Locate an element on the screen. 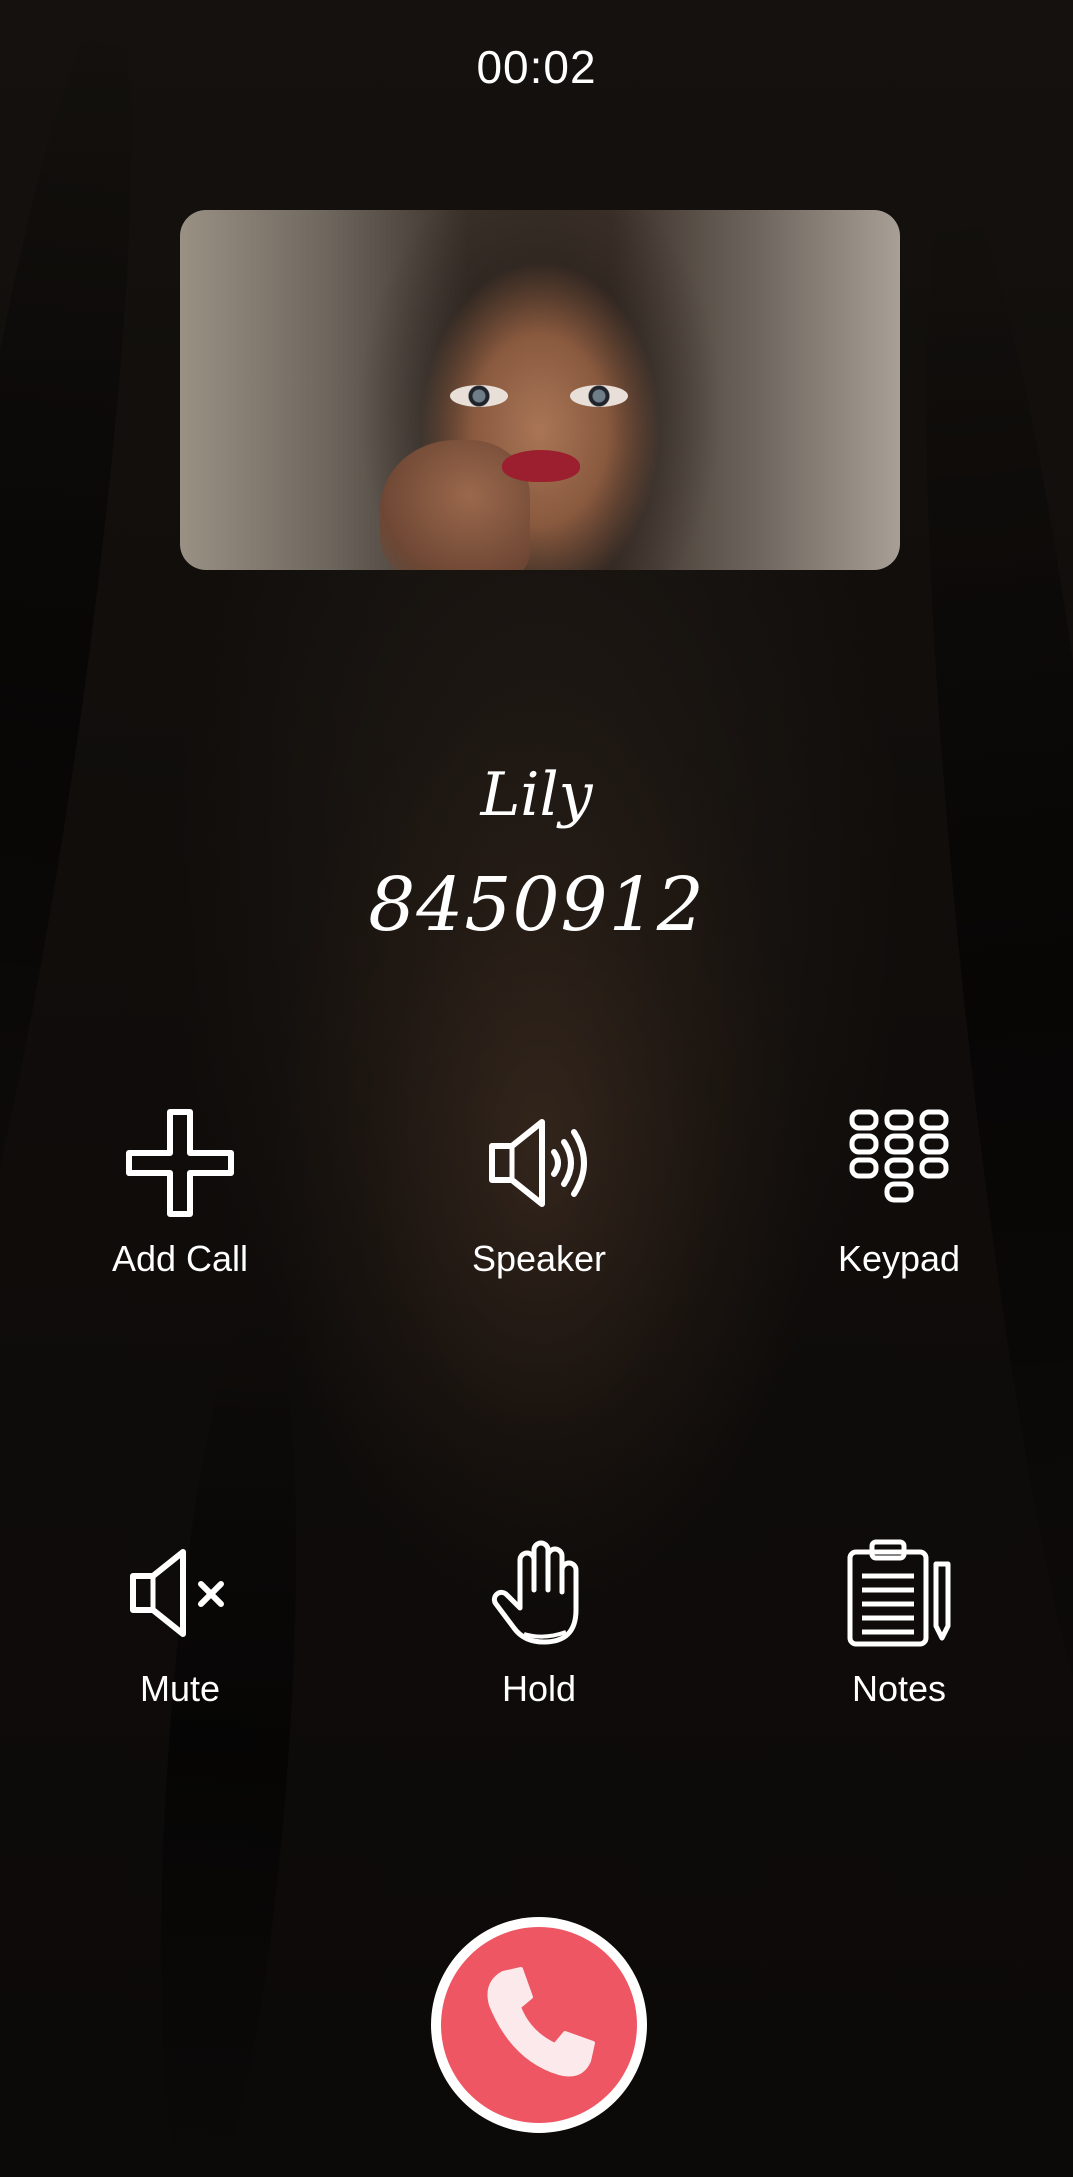 The height and width of the screenshot is (2177, 1073). end-call-button is located at coordinates (539, 2025).